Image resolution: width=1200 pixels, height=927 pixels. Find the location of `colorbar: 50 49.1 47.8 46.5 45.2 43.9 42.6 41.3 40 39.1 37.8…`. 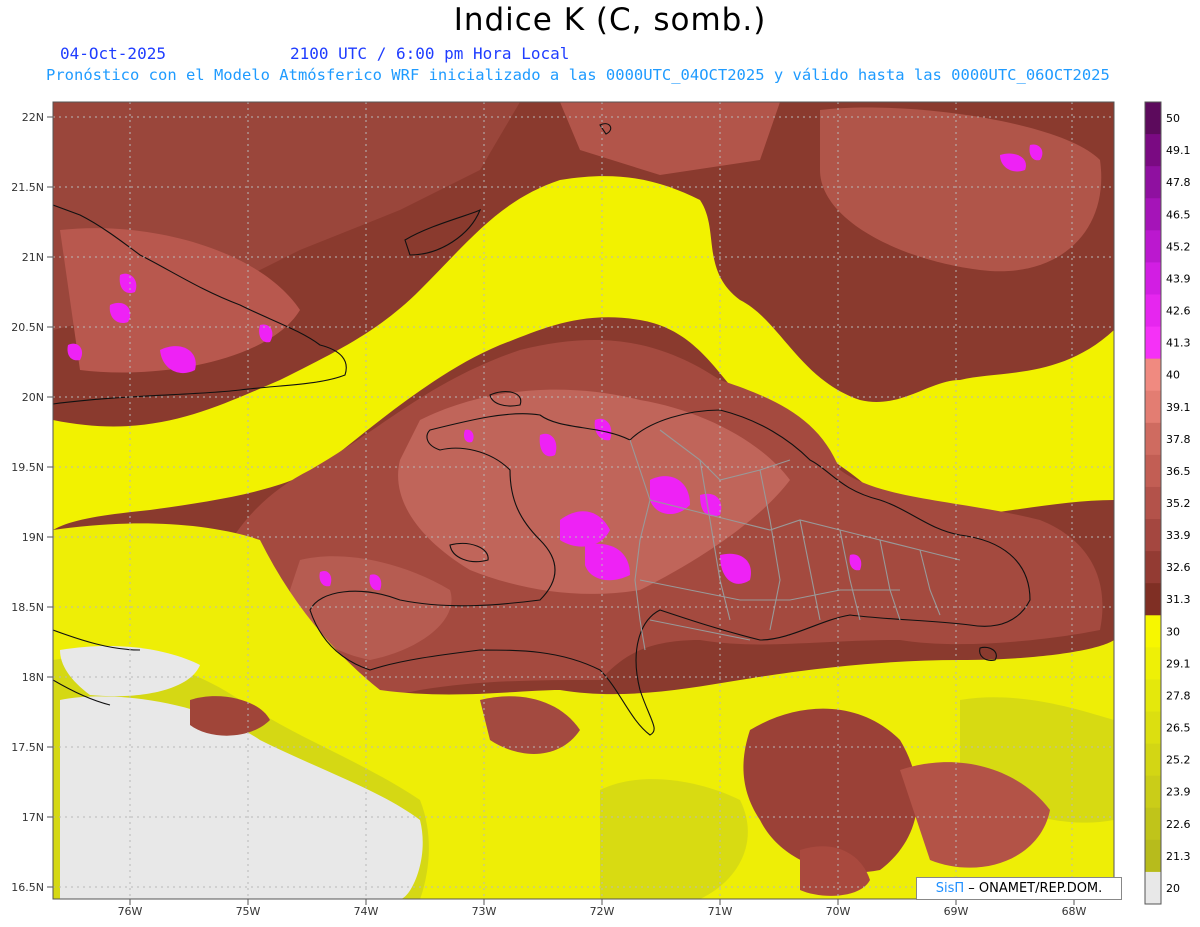

colorbar: 50 49.1 47.8 46.5 45.2 43.9 42.6 41.3 40 39.1 37.8… is located at coordinates (1167, 503).